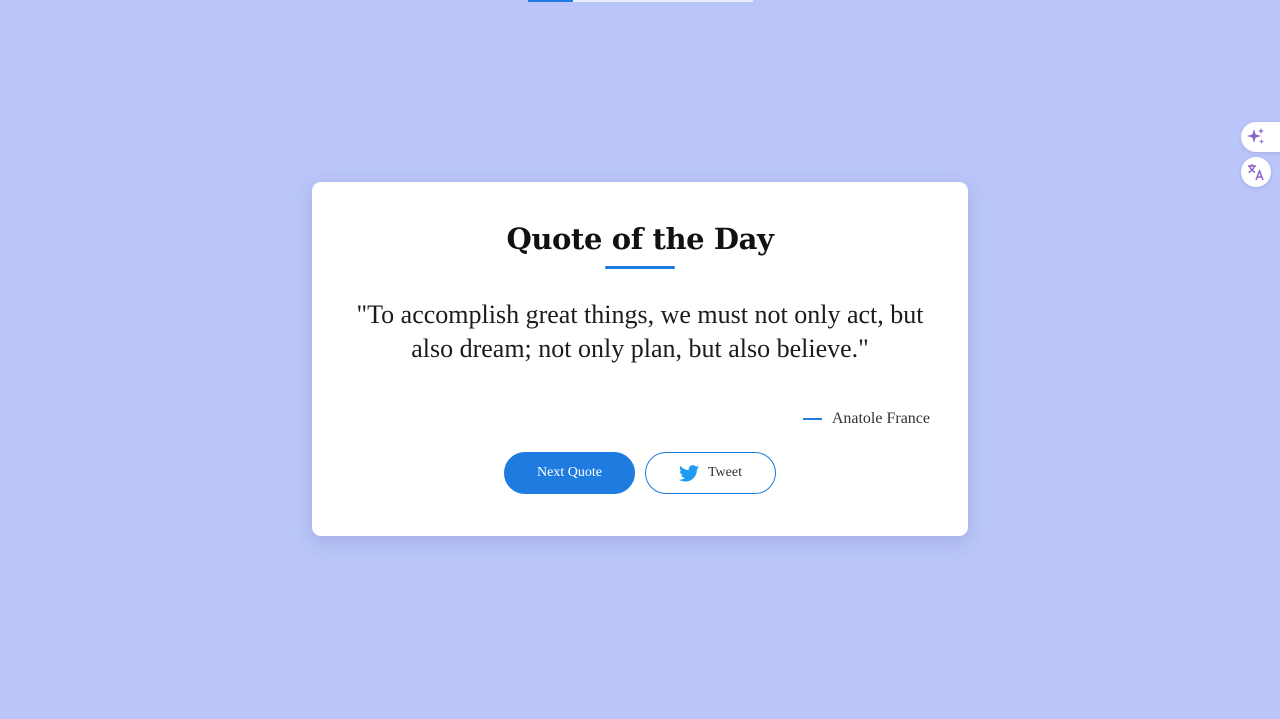 The image size is (1280, 719). I want to click on tweet-button: Tweet, so click(710, 473).